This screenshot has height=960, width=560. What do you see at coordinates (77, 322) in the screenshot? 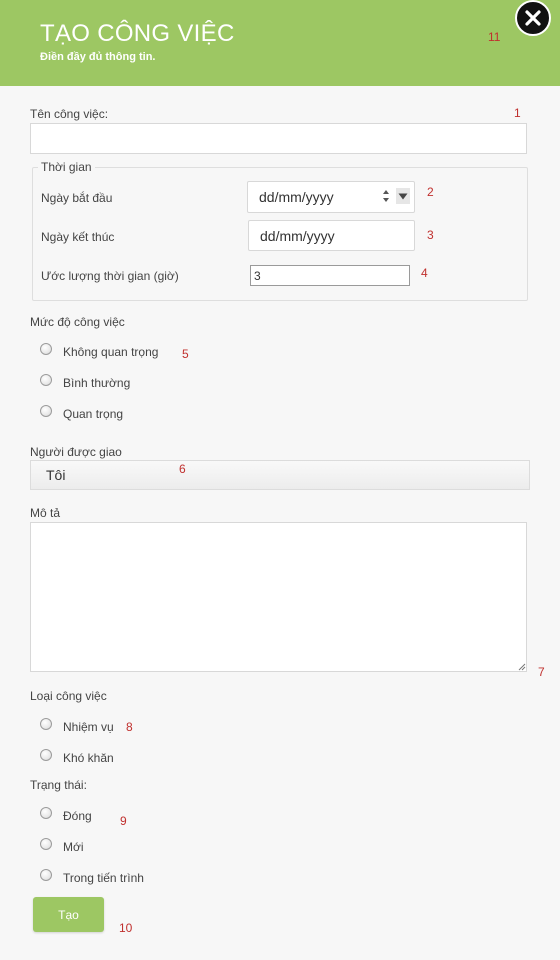
I see `priority-label: Mức độ công việc` at bounding box center [77, 322].